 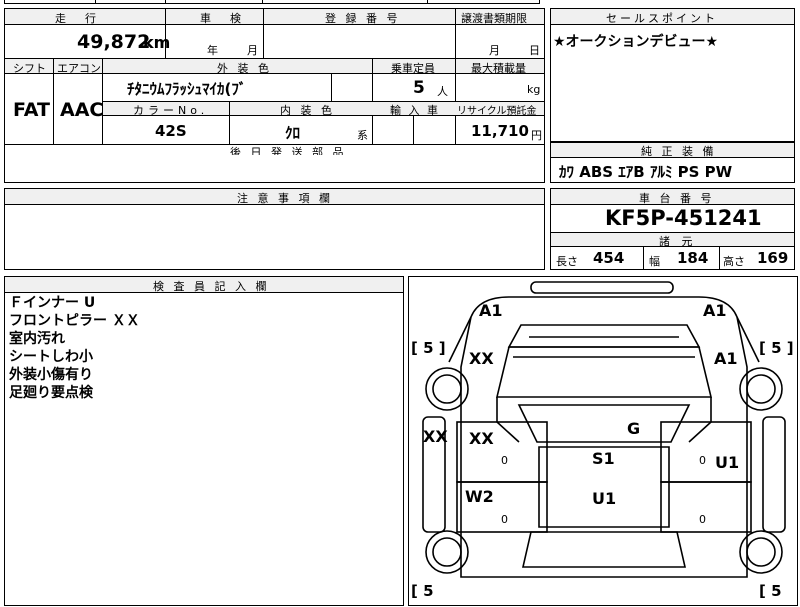 What do you see at coordinates (413, 68) in the screenshot?
I see `capacity-header: 乗車定員` at bounding box center [413, 68].